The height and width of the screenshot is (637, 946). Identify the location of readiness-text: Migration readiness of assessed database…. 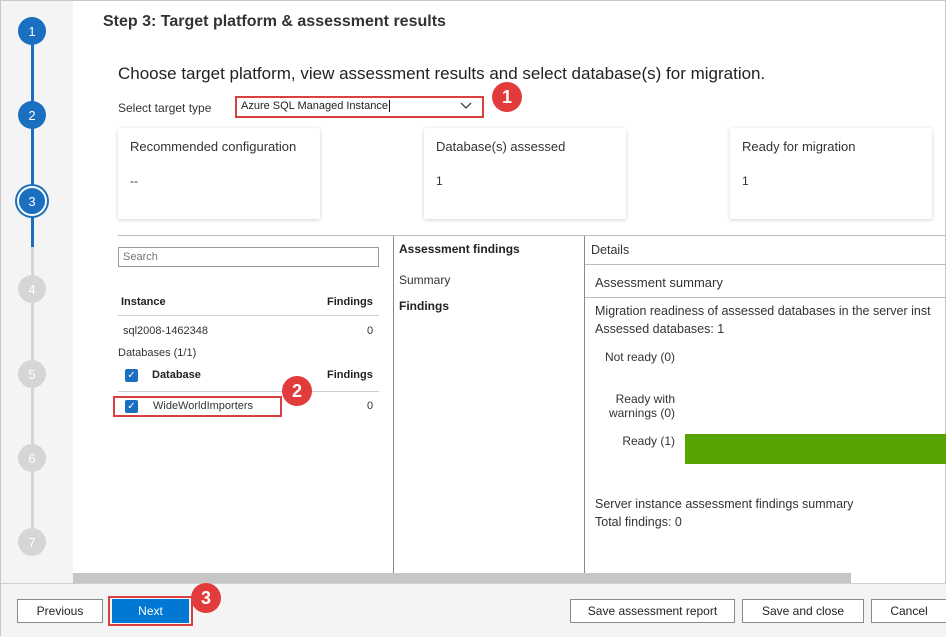
(763, 311).